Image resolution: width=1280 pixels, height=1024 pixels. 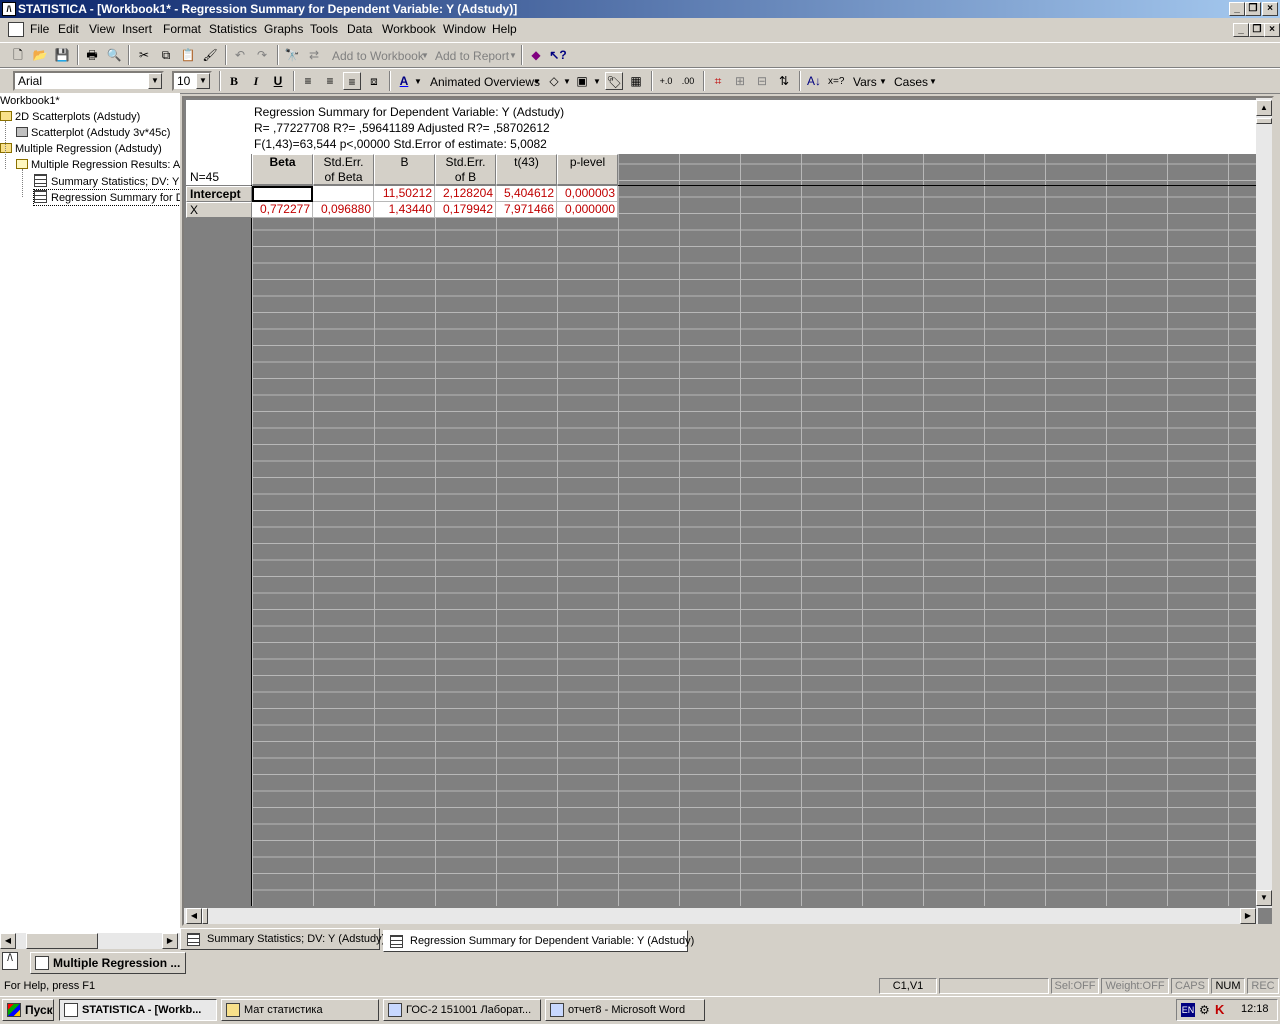 I want to click on tree-scrollbar: ◀ ▶, so click(x=90, y=941).